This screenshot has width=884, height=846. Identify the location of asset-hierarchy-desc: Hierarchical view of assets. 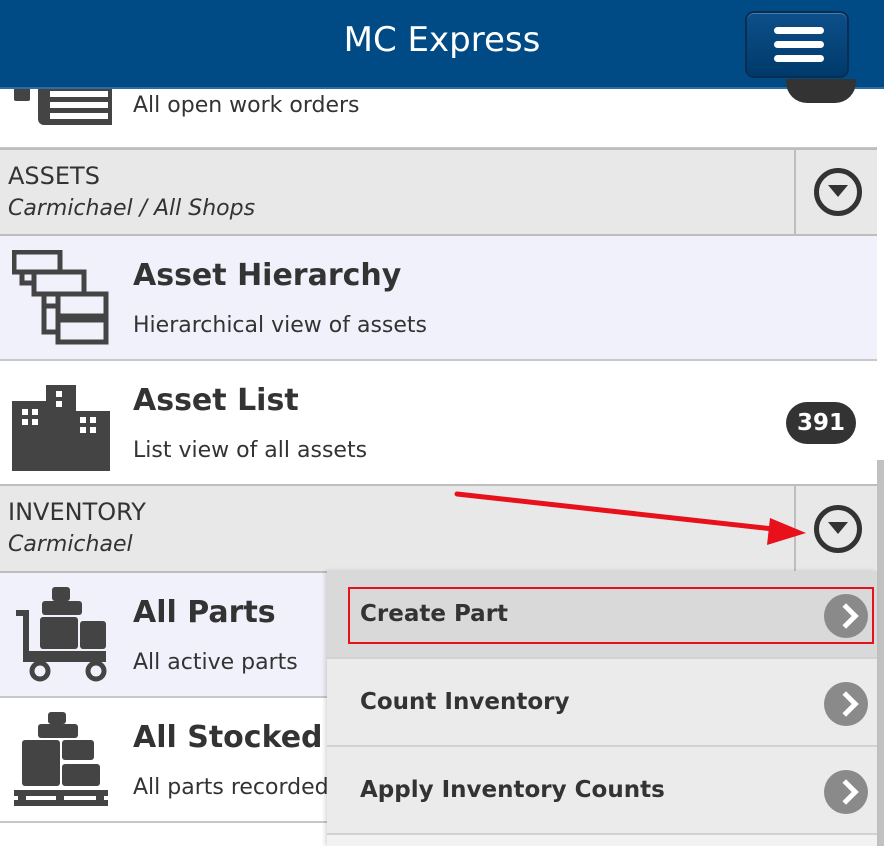
(280, 325).